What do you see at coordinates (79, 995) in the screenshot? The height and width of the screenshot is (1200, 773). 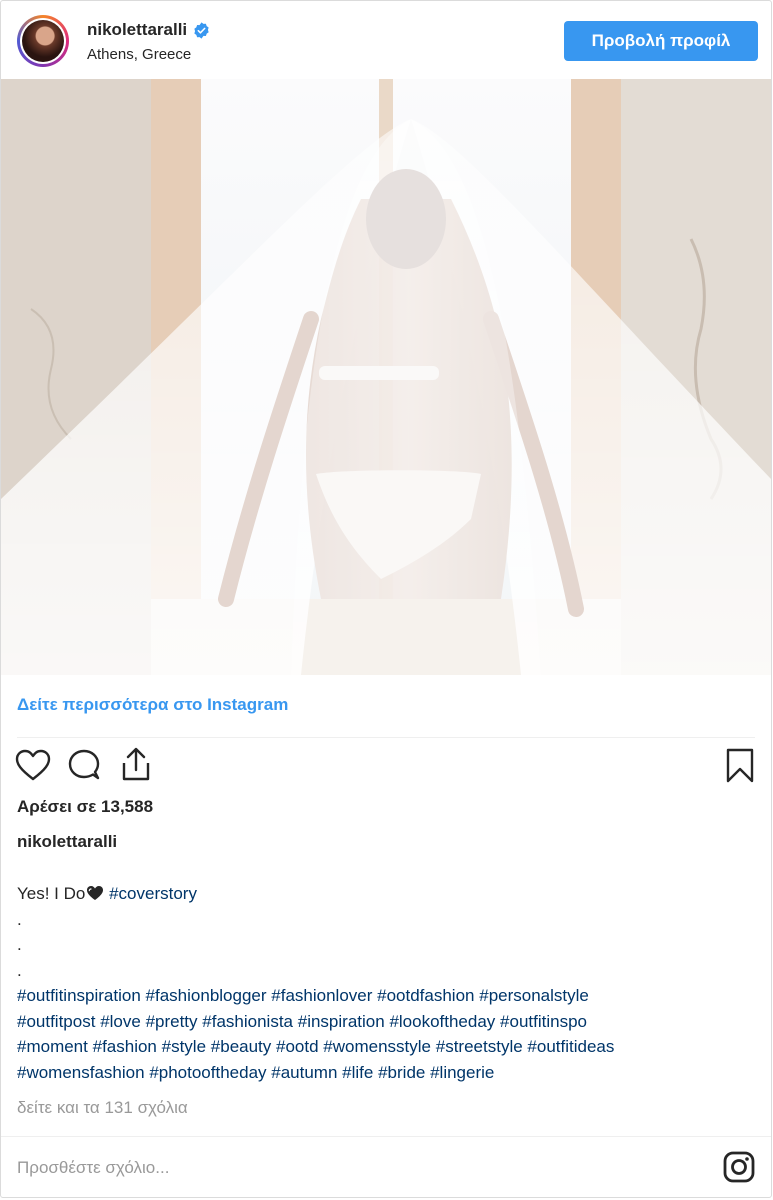 I see `hashtag-link: #outfitinspiration` at bounding box center [79, 995].